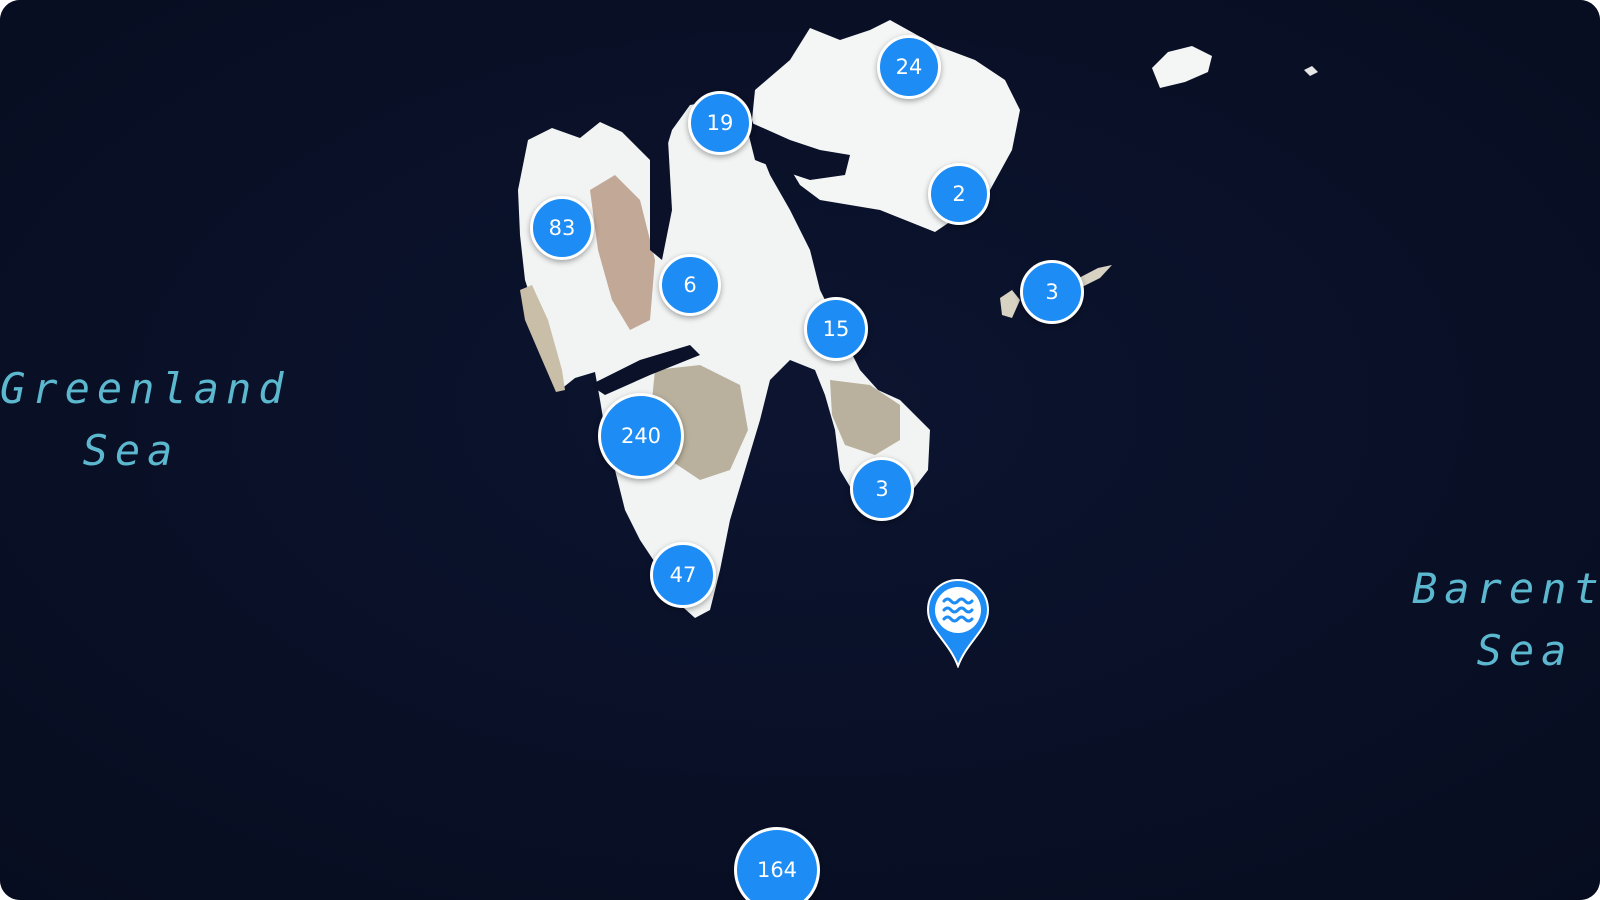 The width and height of the screenshot is (1600, 900). What do you see at coordinates (882, 489) in the screenshot?
I see `cluster-marker-3-south: 3` at bounding box center [882, 489].